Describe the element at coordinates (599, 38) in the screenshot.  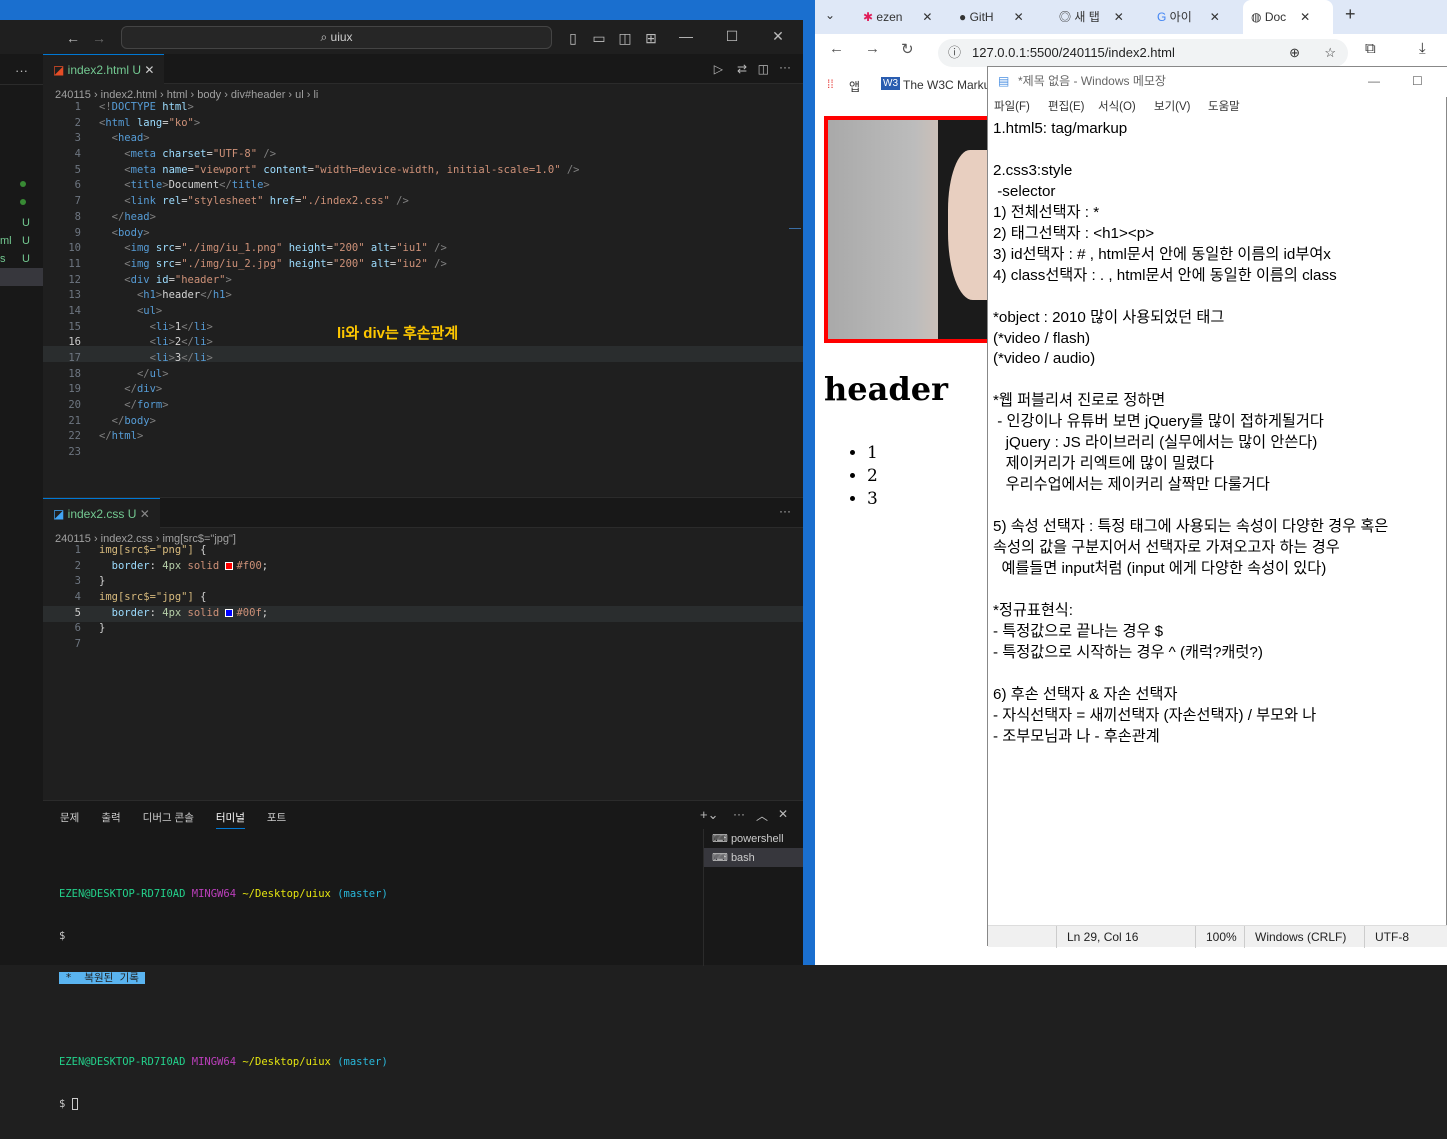
I see `toggle-panel-icon: ▭` at that location.